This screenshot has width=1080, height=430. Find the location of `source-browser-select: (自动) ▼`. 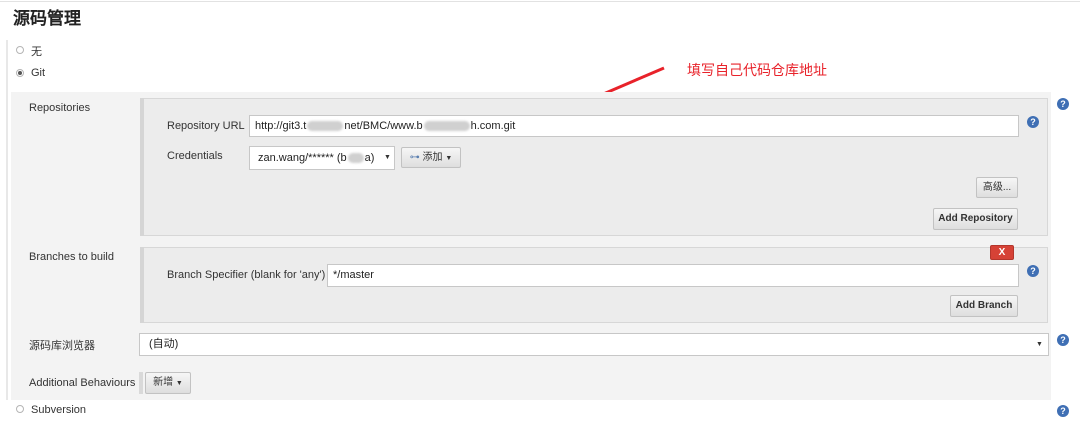

source-browser-select: (自动) ▼ is located at coordinates (594, 344).